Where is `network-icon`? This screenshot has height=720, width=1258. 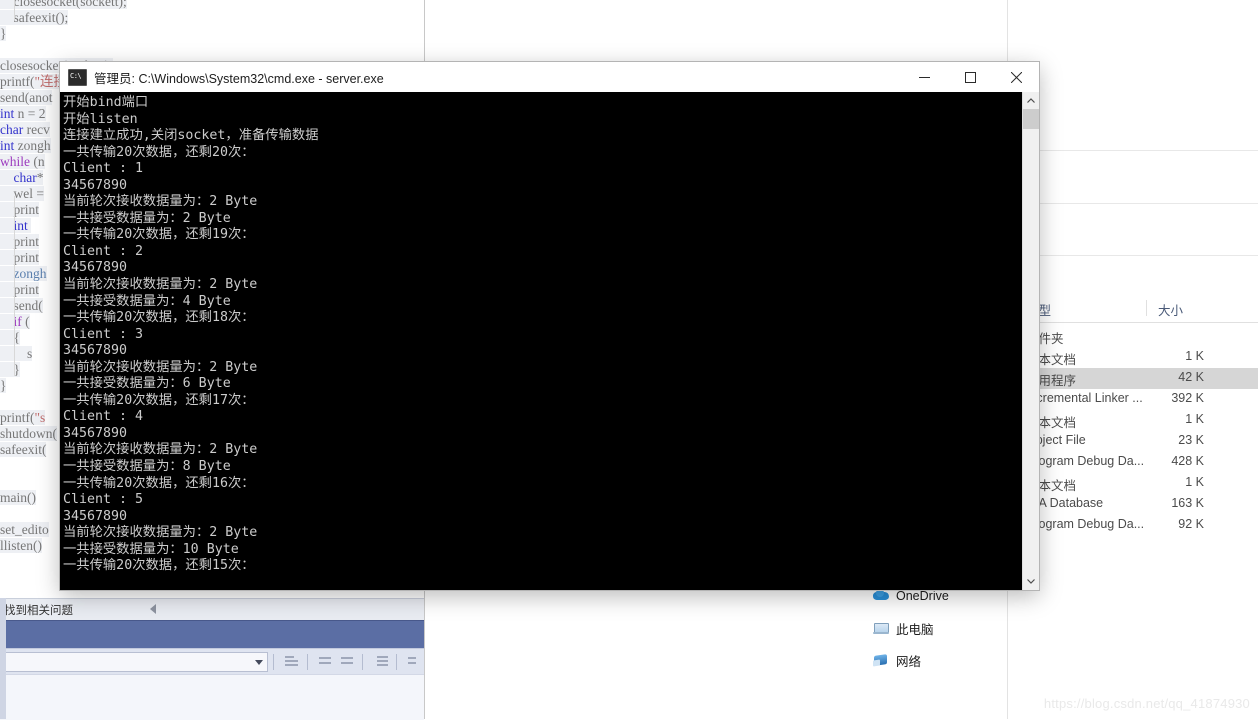 network-icon is located at coordinates (881, 660).